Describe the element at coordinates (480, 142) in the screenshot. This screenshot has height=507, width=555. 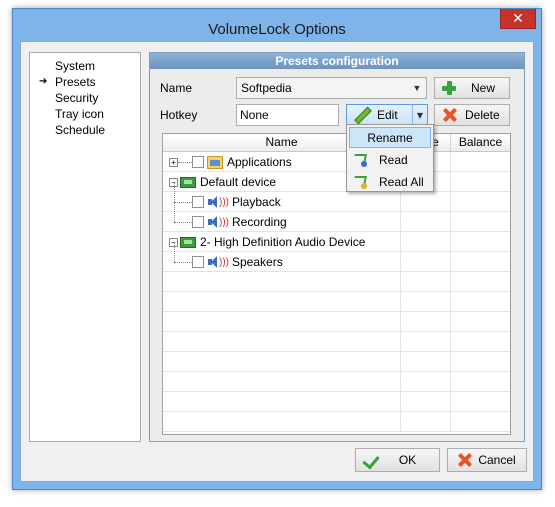
I see `column-header-balance: Balance` at that location.